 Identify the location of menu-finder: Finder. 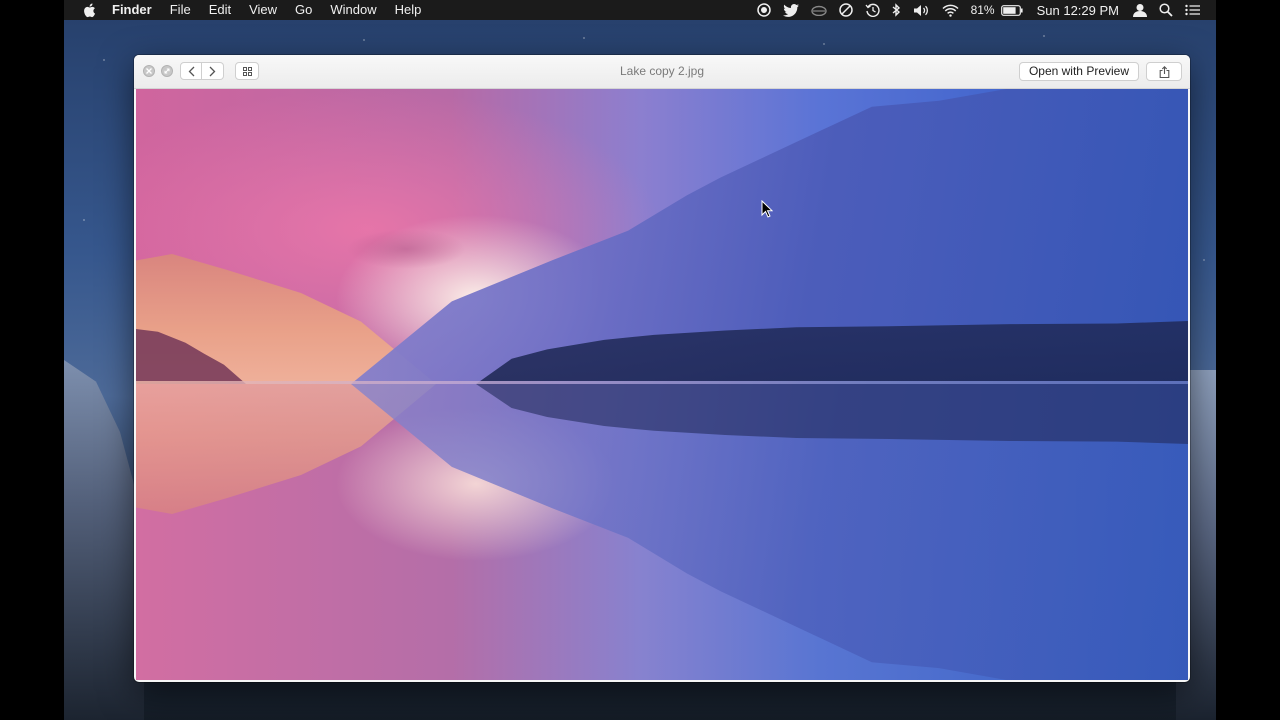
(136, 10).